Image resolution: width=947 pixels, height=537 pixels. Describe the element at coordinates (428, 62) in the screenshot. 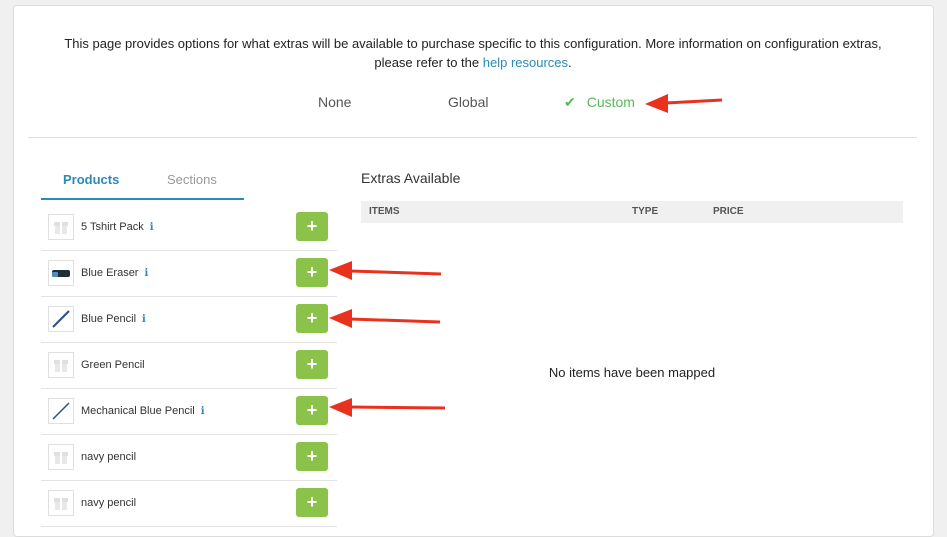

I see `intro-line-2: please refer to the` at that location.